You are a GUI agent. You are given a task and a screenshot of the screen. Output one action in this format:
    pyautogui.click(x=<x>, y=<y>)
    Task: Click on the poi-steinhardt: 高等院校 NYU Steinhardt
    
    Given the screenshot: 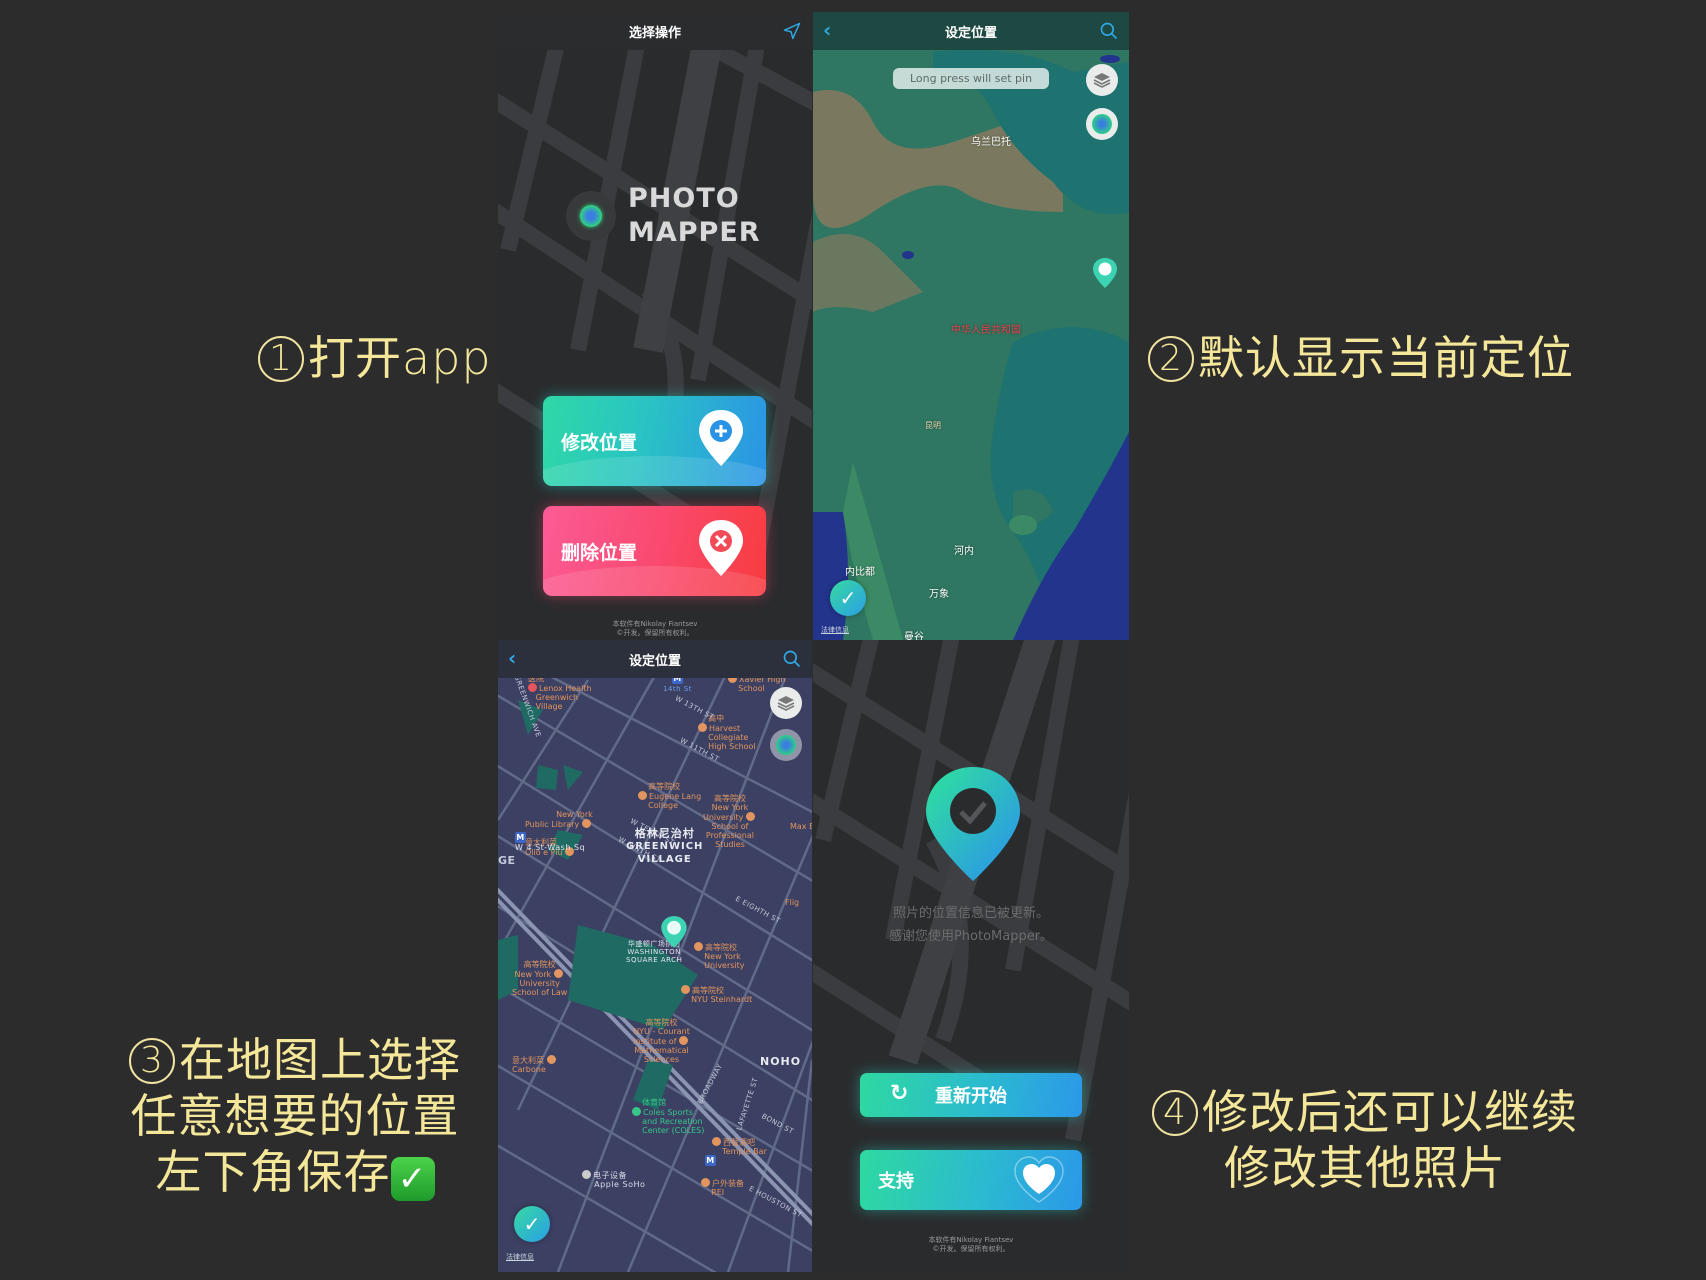 What is the action you would take?
    pyautogui.click(x=716, y=994)
    